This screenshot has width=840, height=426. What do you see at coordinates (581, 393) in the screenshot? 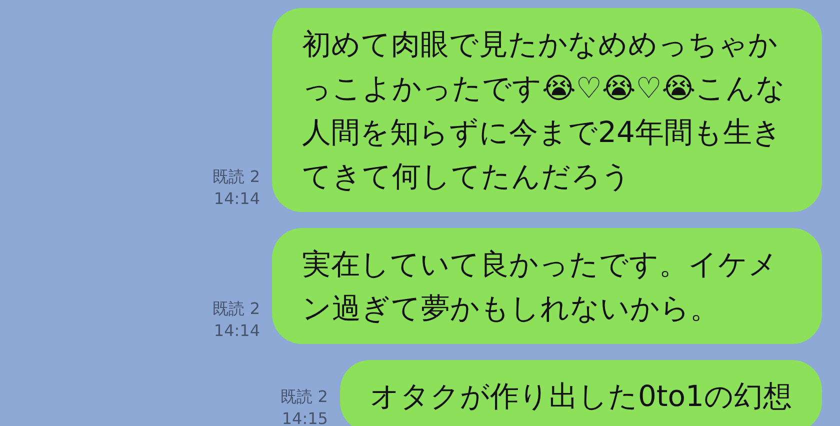
I see `message-bubble: オタクが作り出した0to1の幻想` at bounding box center [581, 393].